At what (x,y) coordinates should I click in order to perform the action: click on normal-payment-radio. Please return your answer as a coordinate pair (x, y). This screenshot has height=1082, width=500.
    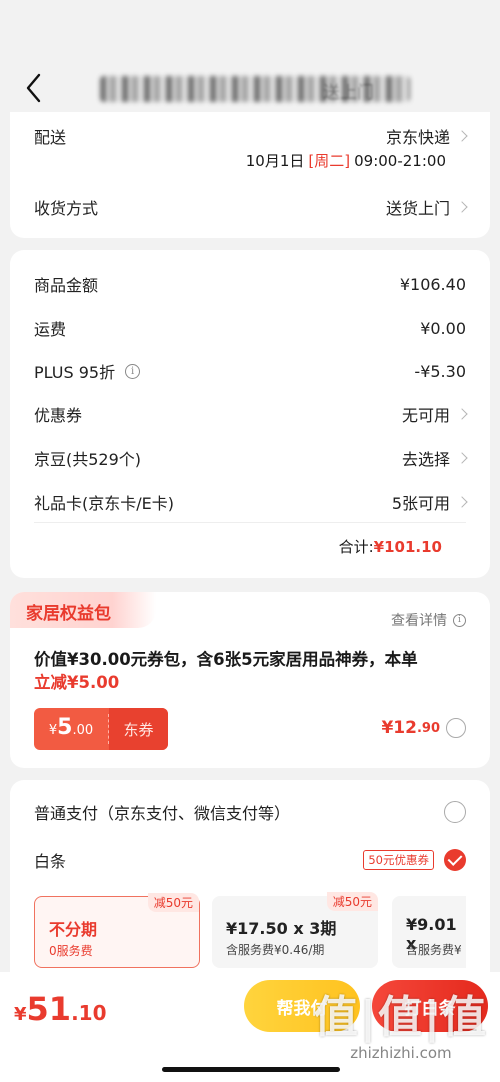
    Looking at the image, I should click on (455, 812).